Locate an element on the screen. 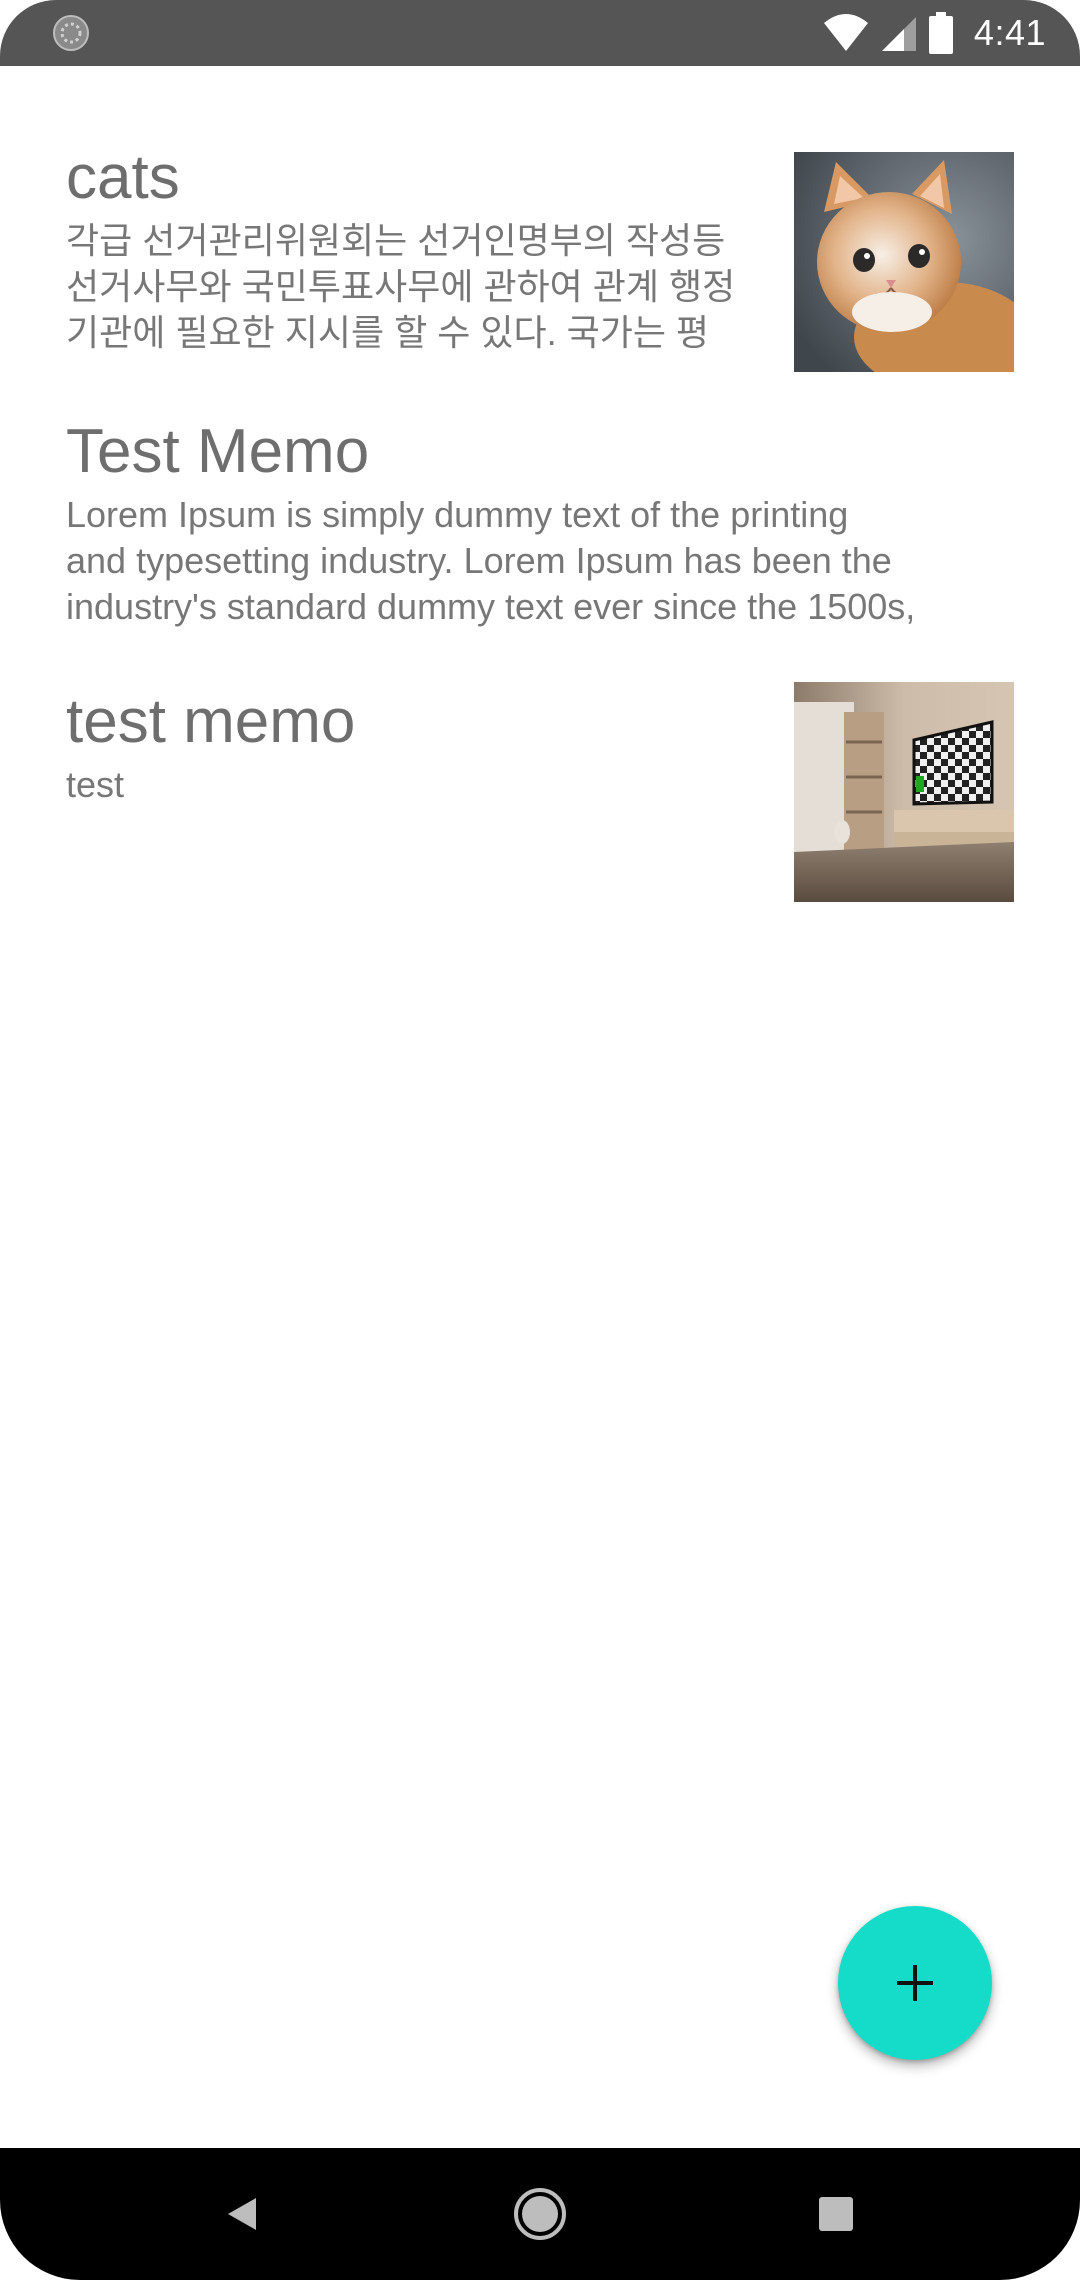  memo-thumbnail-kitten is located at coordinates (904, 262).